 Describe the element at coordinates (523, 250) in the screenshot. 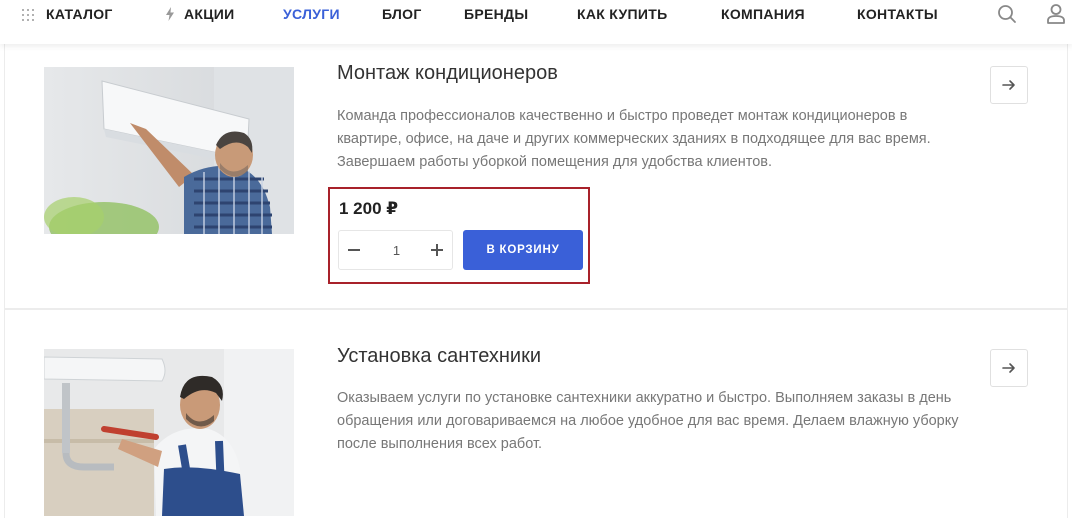

I see `add-to-cart-button: В КОРЗИНУ` at that location.